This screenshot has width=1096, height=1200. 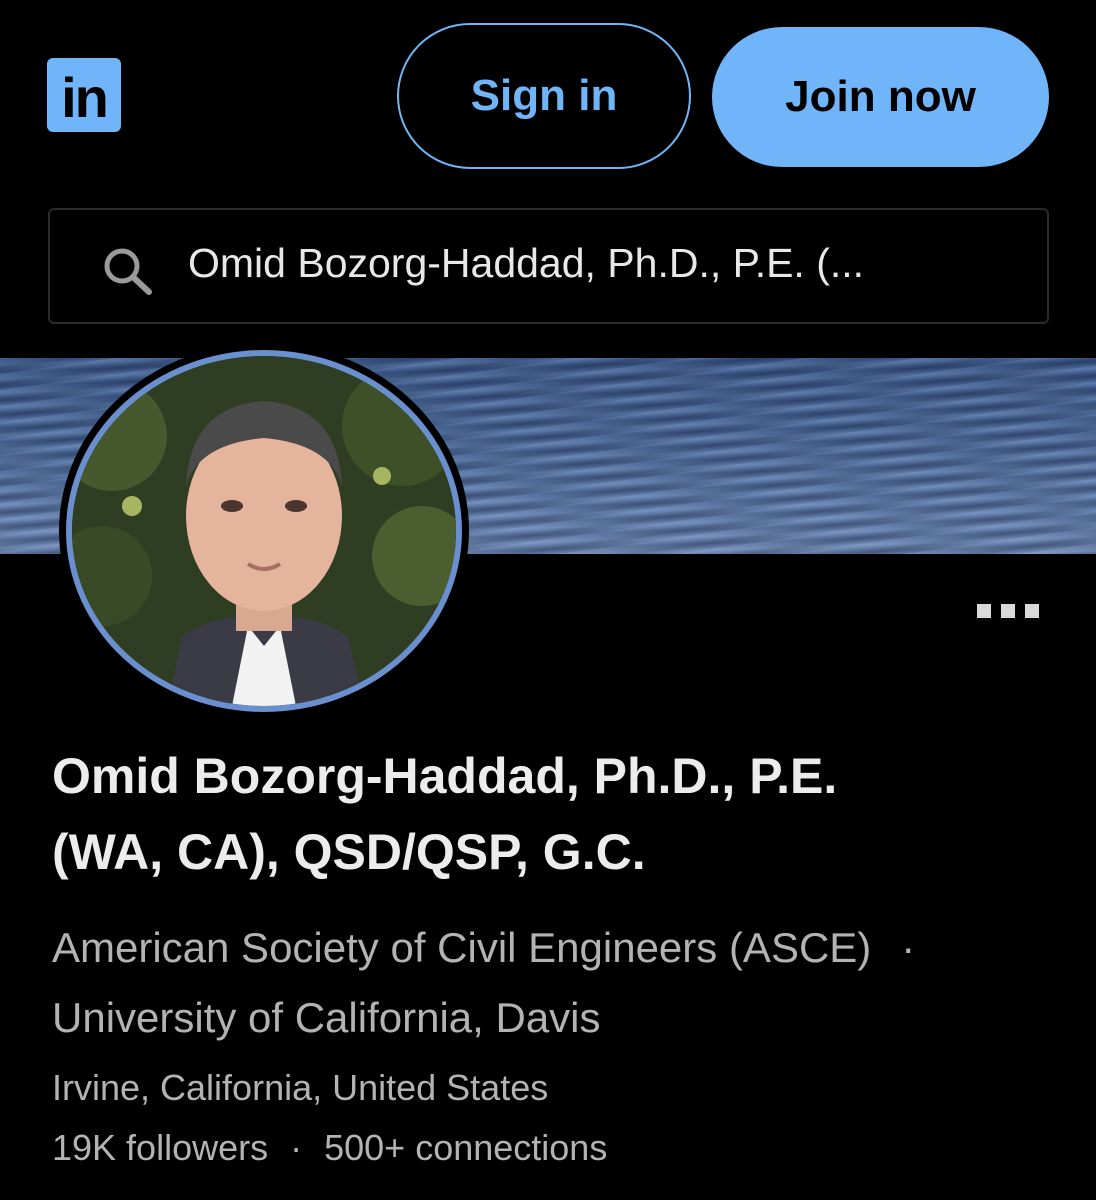 What do you see at coordinates (445, 776) in the screenshot?
I see `name-line-1: Omid Bozorg-Haddad, Ph.D., P.E.` at bounding box center [445, 776].